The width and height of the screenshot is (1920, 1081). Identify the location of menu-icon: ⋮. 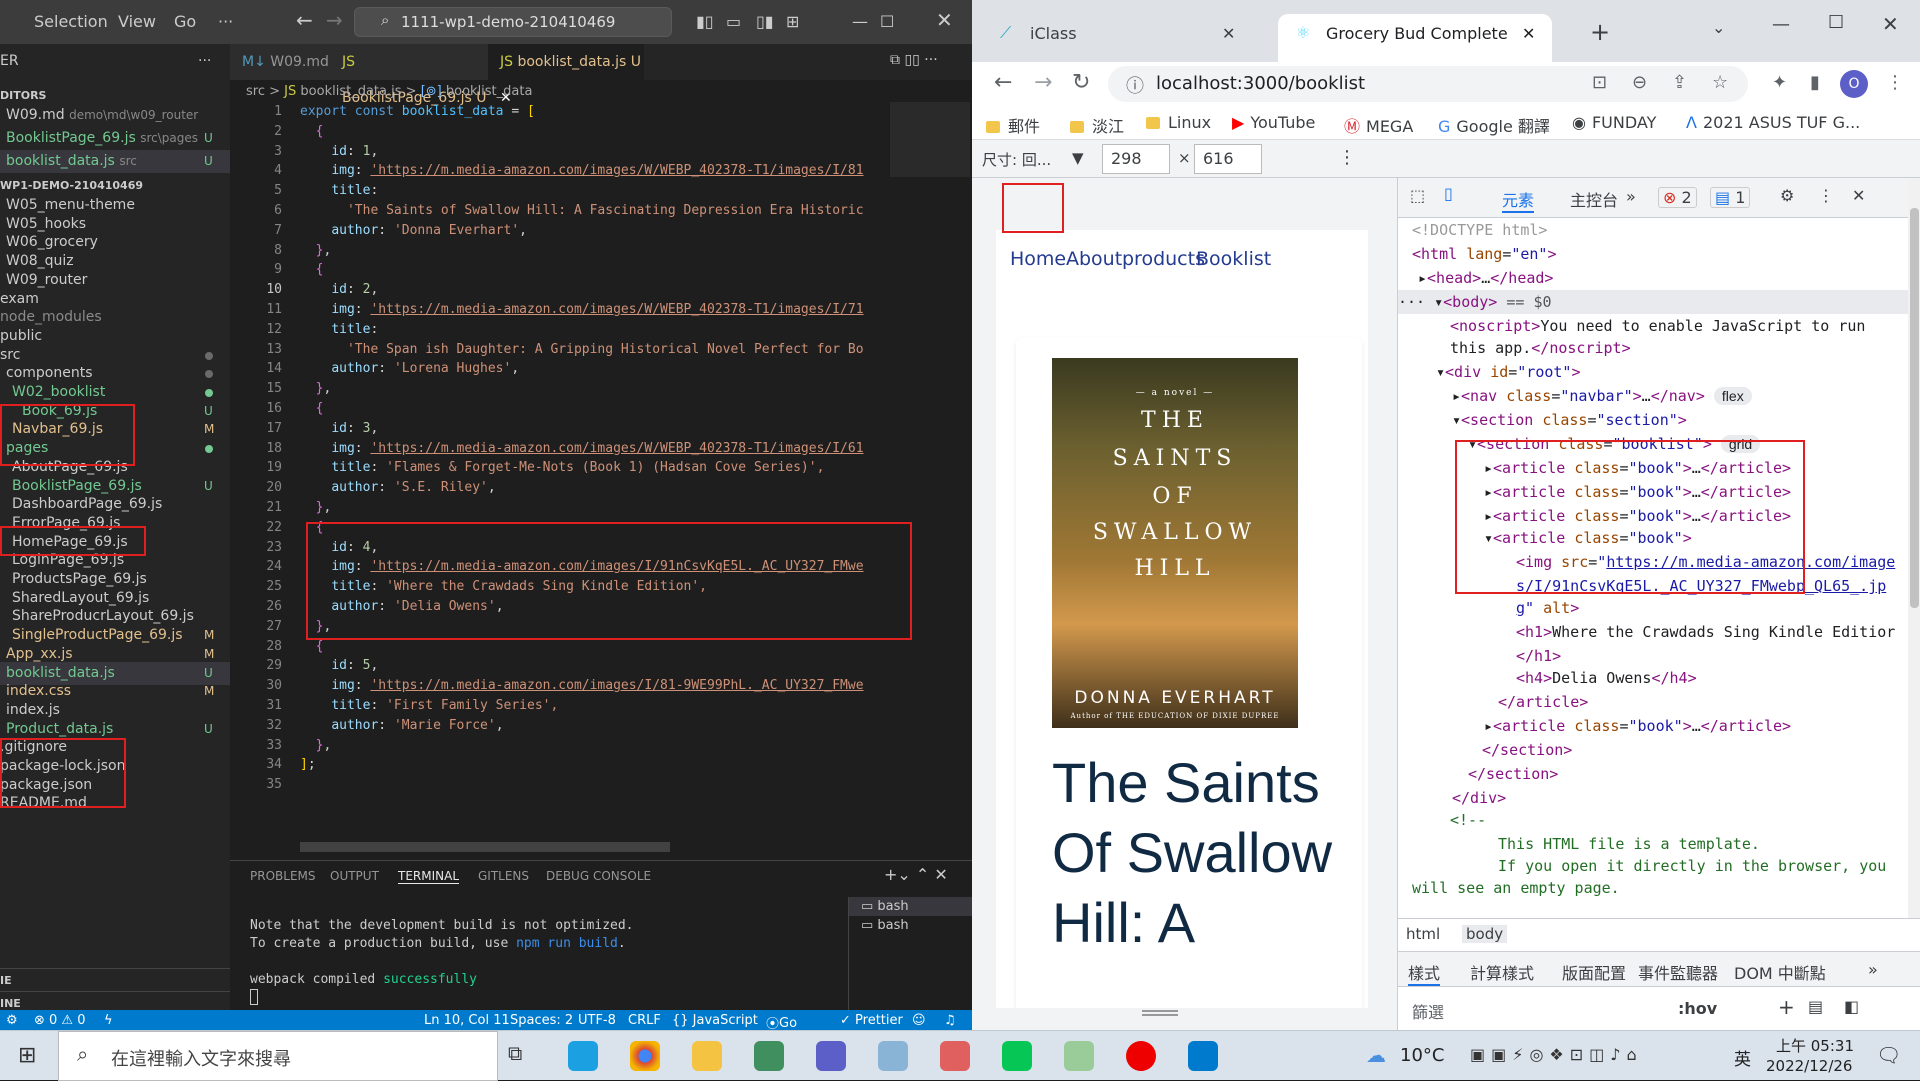
(1895, 82).